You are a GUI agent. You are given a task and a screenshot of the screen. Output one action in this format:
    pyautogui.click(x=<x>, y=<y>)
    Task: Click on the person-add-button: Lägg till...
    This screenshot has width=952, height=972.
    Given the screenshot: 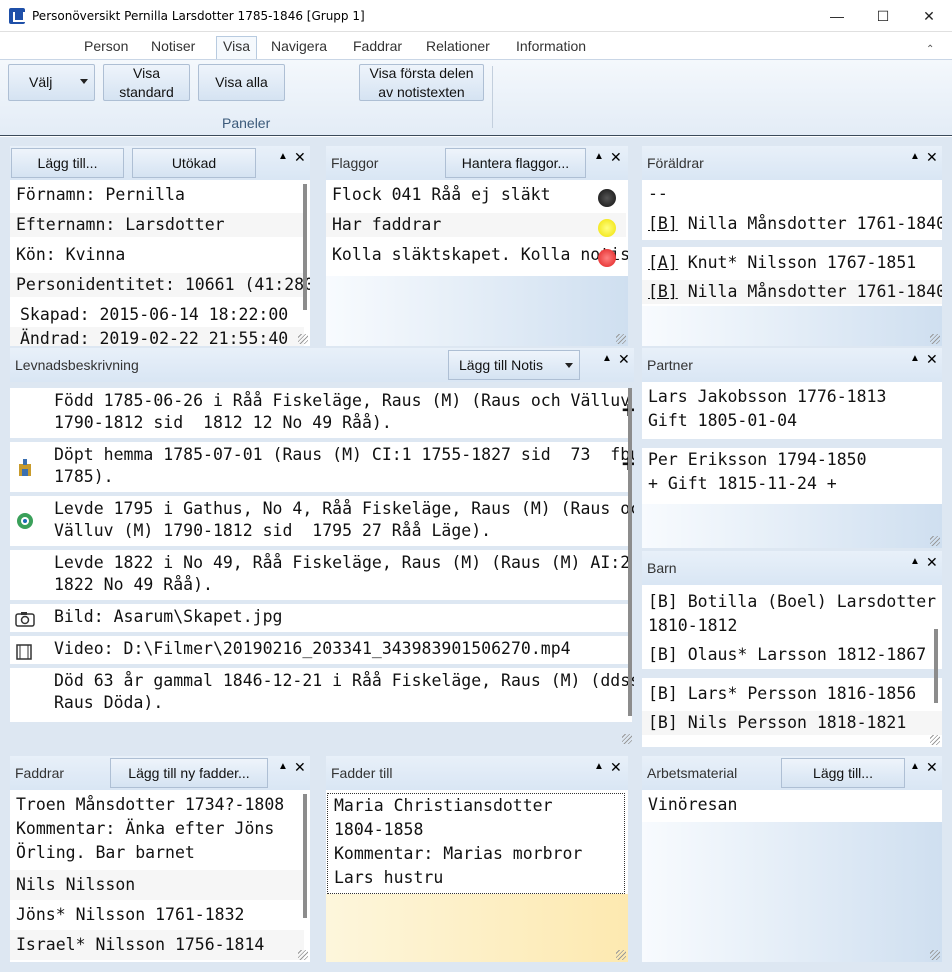 What is the action you would take?
    pyautogui.click(x=67, y=163)
    